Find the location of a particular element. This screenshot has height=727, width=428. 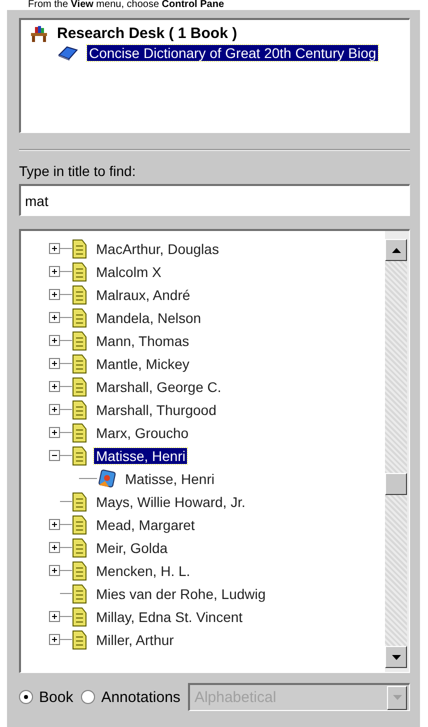

tree-item: Marshall, George C. is located at coordinates (159, 386).